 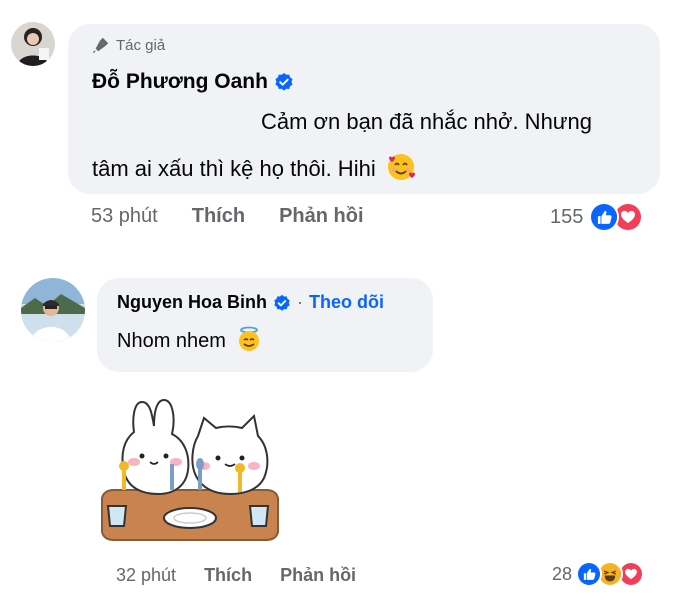 I want to click on smiling-face-with-hearts-icon, so click(x=401, y=167).